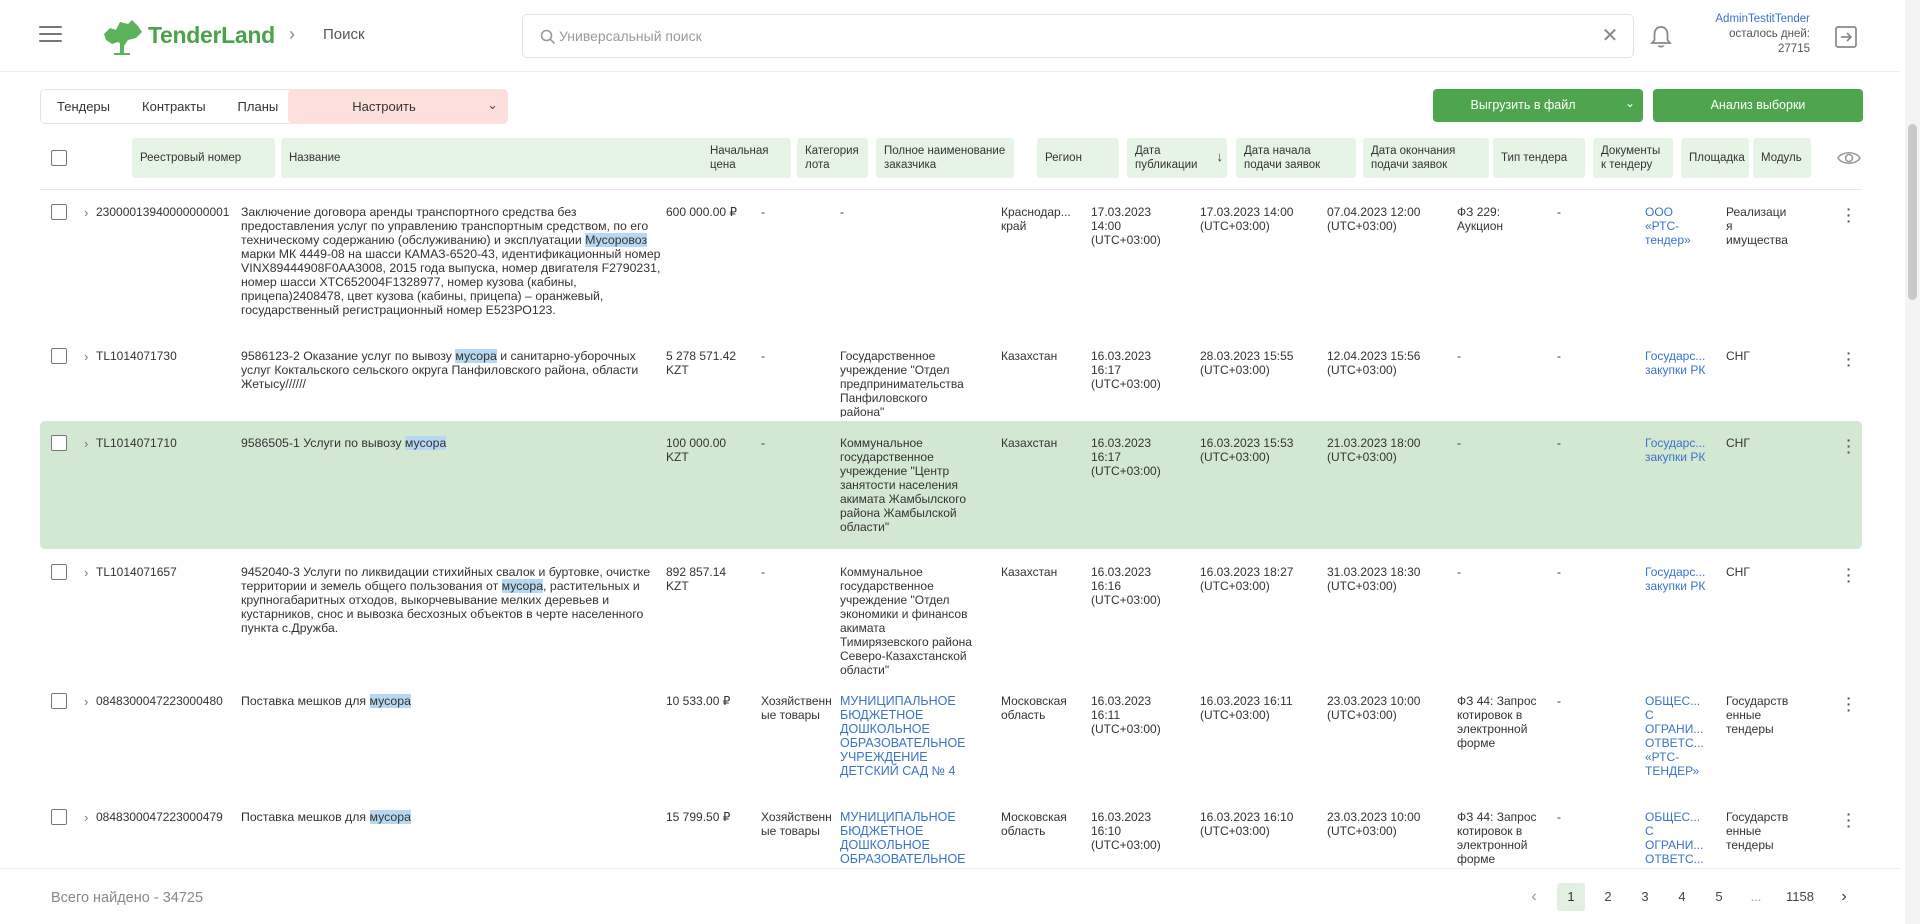 The width and height of the screenshot is (1920, 924). Describe the element at coordinates (1794, 49) in the screenshot. I see `days-left-value: 27715` at that location.